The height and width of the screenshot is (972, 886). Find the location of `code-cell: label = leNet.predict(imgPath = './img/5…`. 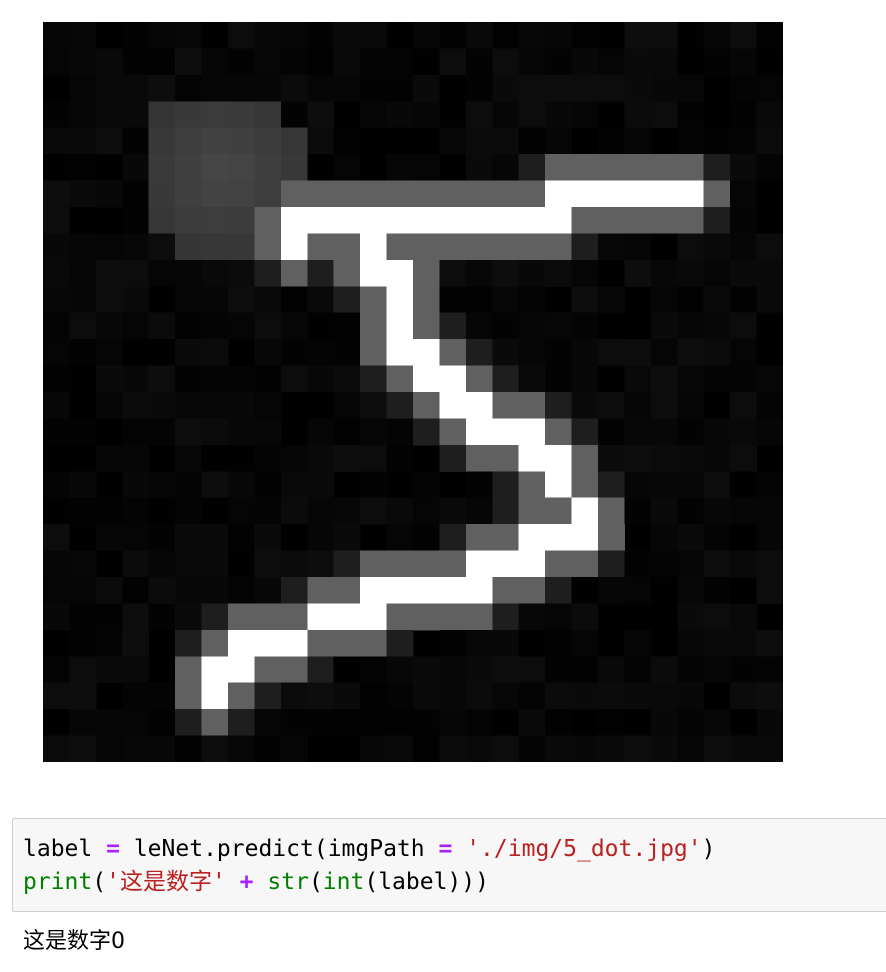

code-cell: label = leNet.predict(imgPath = './img/5… is located at coordinates (449, 865).